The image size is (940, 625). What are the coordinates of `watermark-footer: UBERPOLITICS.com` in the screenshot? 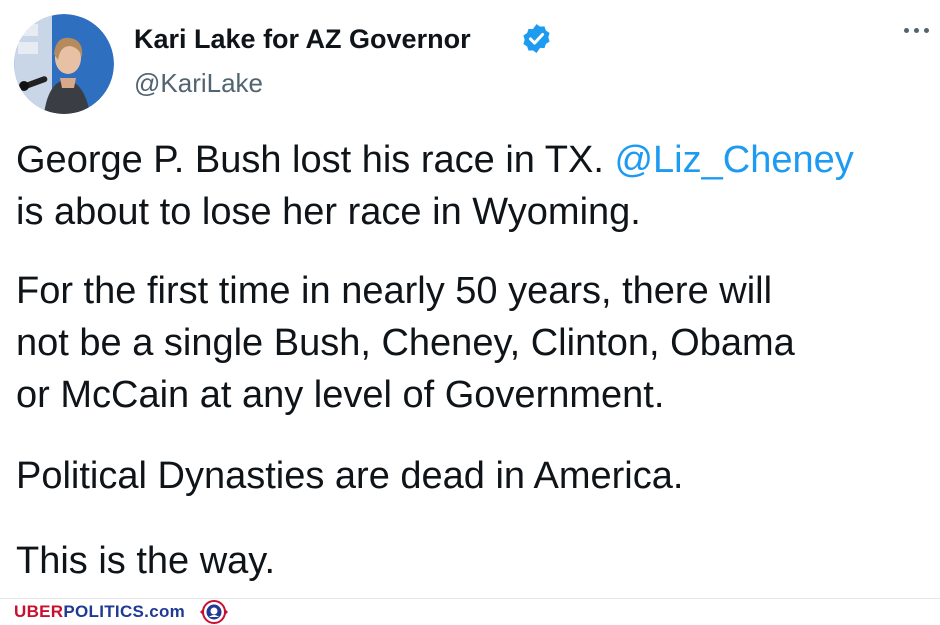 It's located at (470, 611).